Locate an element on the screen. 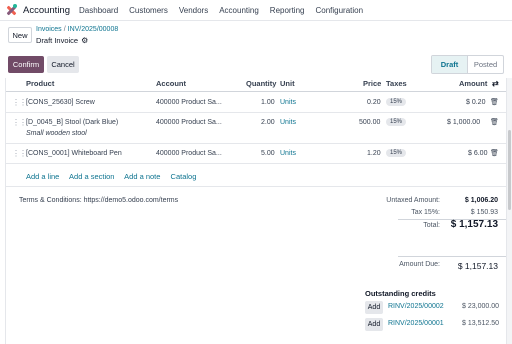 This screenshot has height=344, width=512. new-button: New is located at coordinates (20, 35).